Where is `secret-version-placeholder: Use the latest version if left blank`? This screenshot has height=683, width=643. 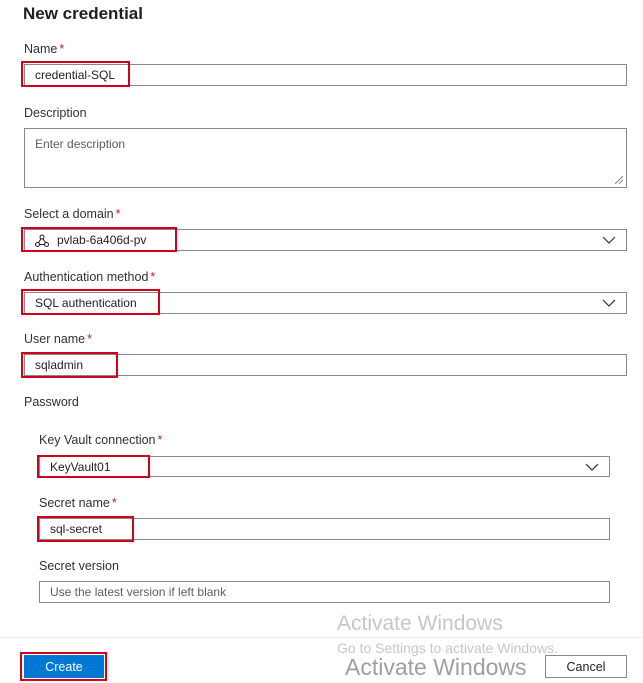
secret-version-placeholder: Use the latest version if left blank is located at coordinates (138, 592).